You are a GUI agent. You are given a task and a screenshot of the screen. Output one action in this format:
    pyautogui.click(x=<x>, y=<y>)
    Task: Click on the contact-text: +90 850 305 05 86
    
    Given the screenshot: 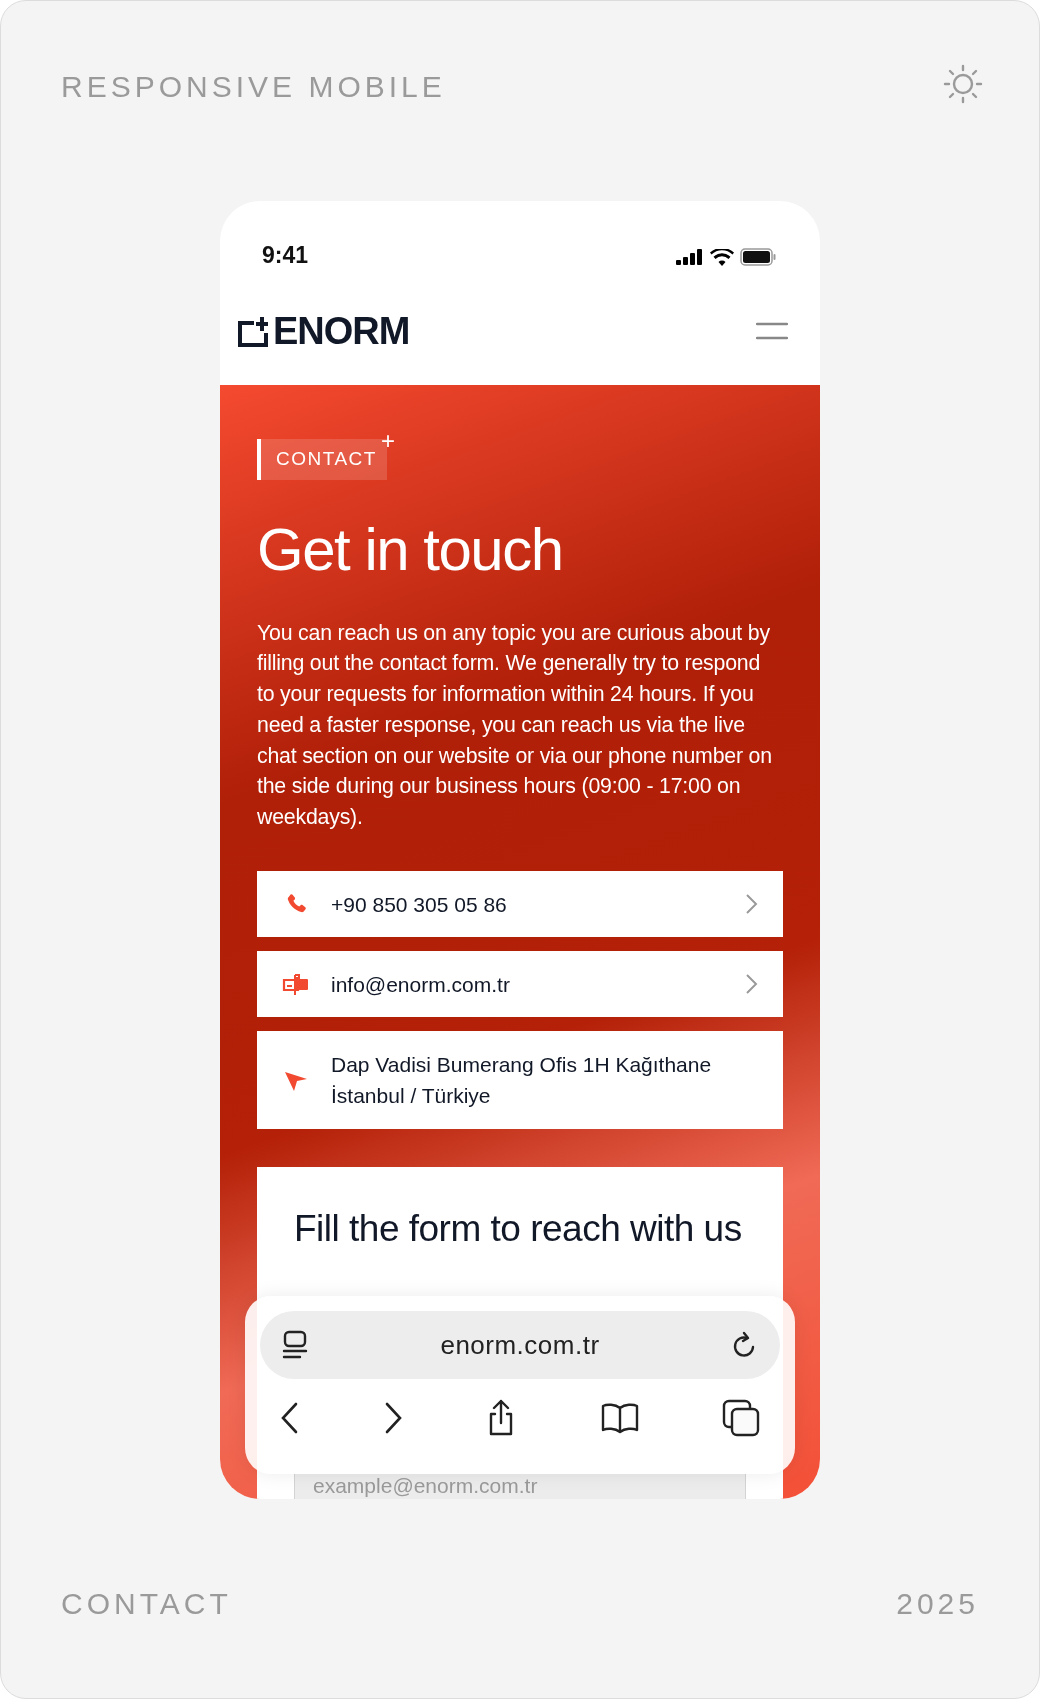 What is the action you would take?
    pyautogui.click(x=419, y=904)
    